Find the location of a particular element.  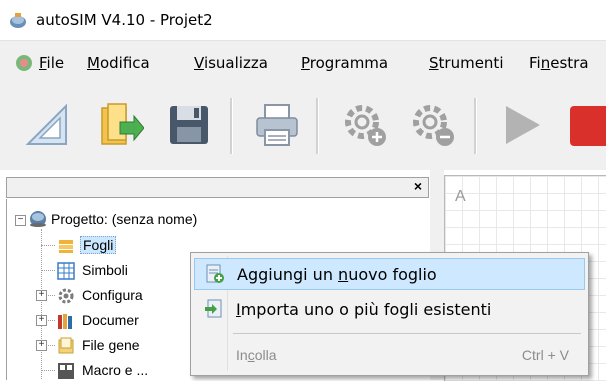

add-new-sheet-label: Aggiungi un nuovo foglio is located at coordinates (337, 274).